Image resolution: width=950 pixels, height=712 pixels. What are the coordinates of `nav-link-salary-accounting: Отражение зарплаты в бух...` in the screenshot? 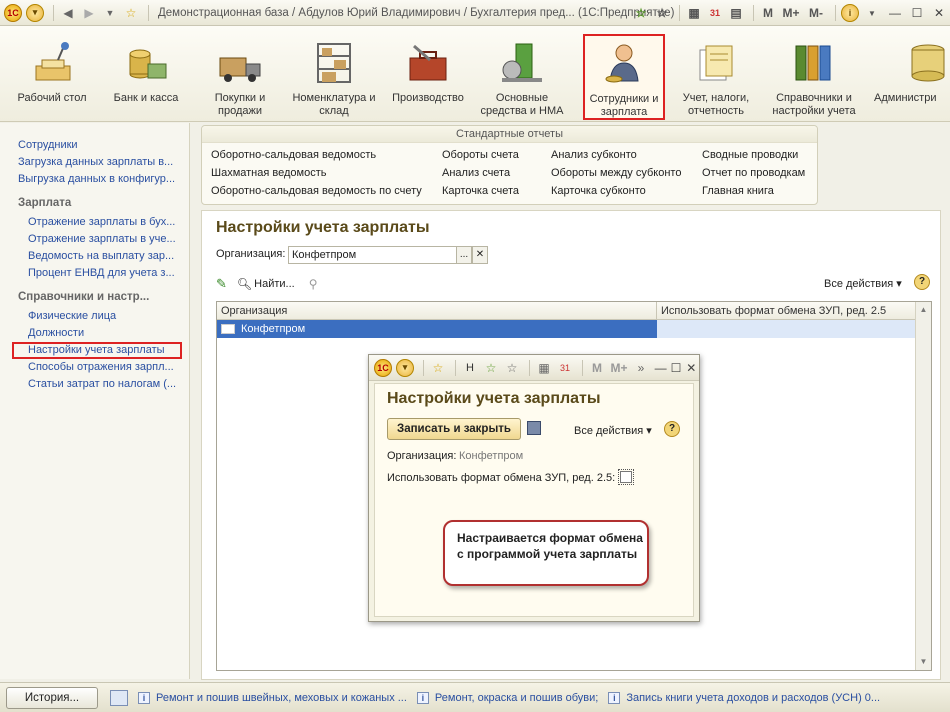 It's located at (93, 222).